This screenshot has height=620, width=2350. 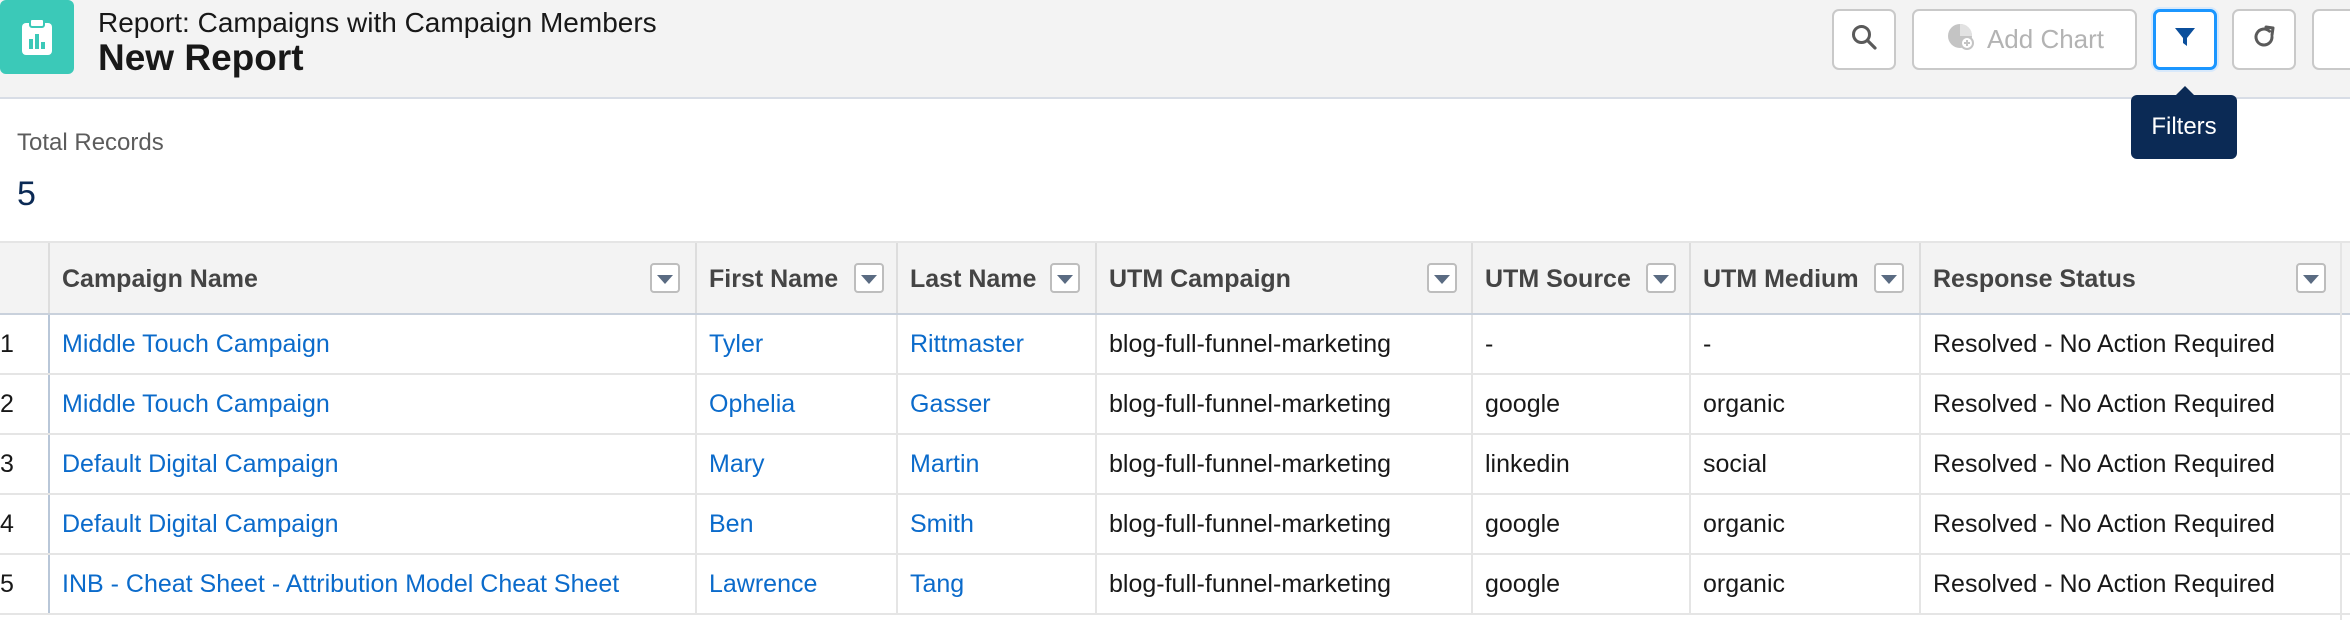 I want to click on column-header-utm-campaign: UTM Campaign, so click(x=1283, y=278).